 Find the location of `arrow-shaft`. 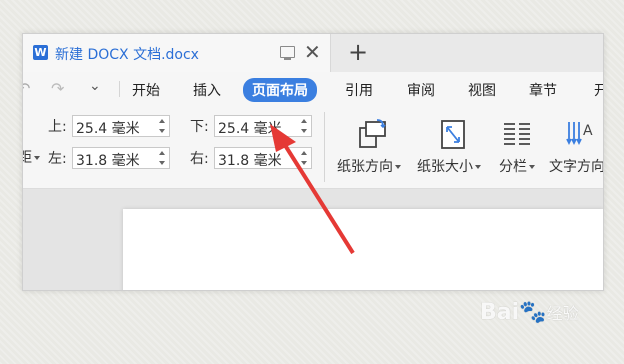

arrow-shaft is located at coordinates (318, 197).